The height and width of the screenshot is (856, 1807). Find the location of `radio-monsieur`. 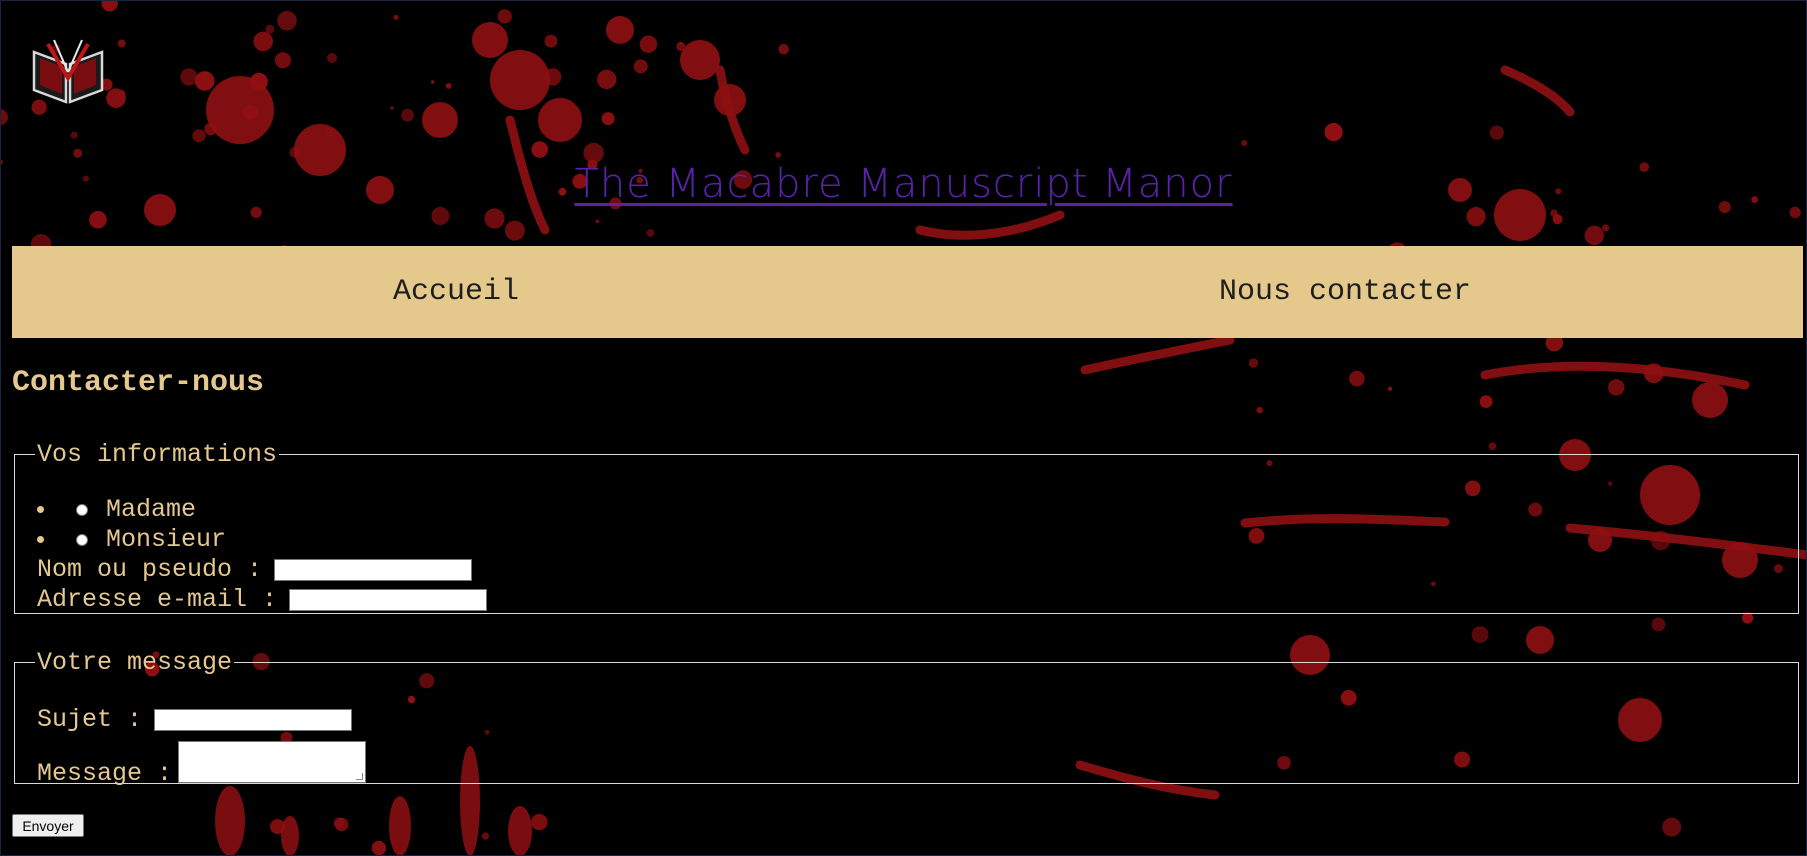

radio-monsieur is located at coordinates (82, 539).